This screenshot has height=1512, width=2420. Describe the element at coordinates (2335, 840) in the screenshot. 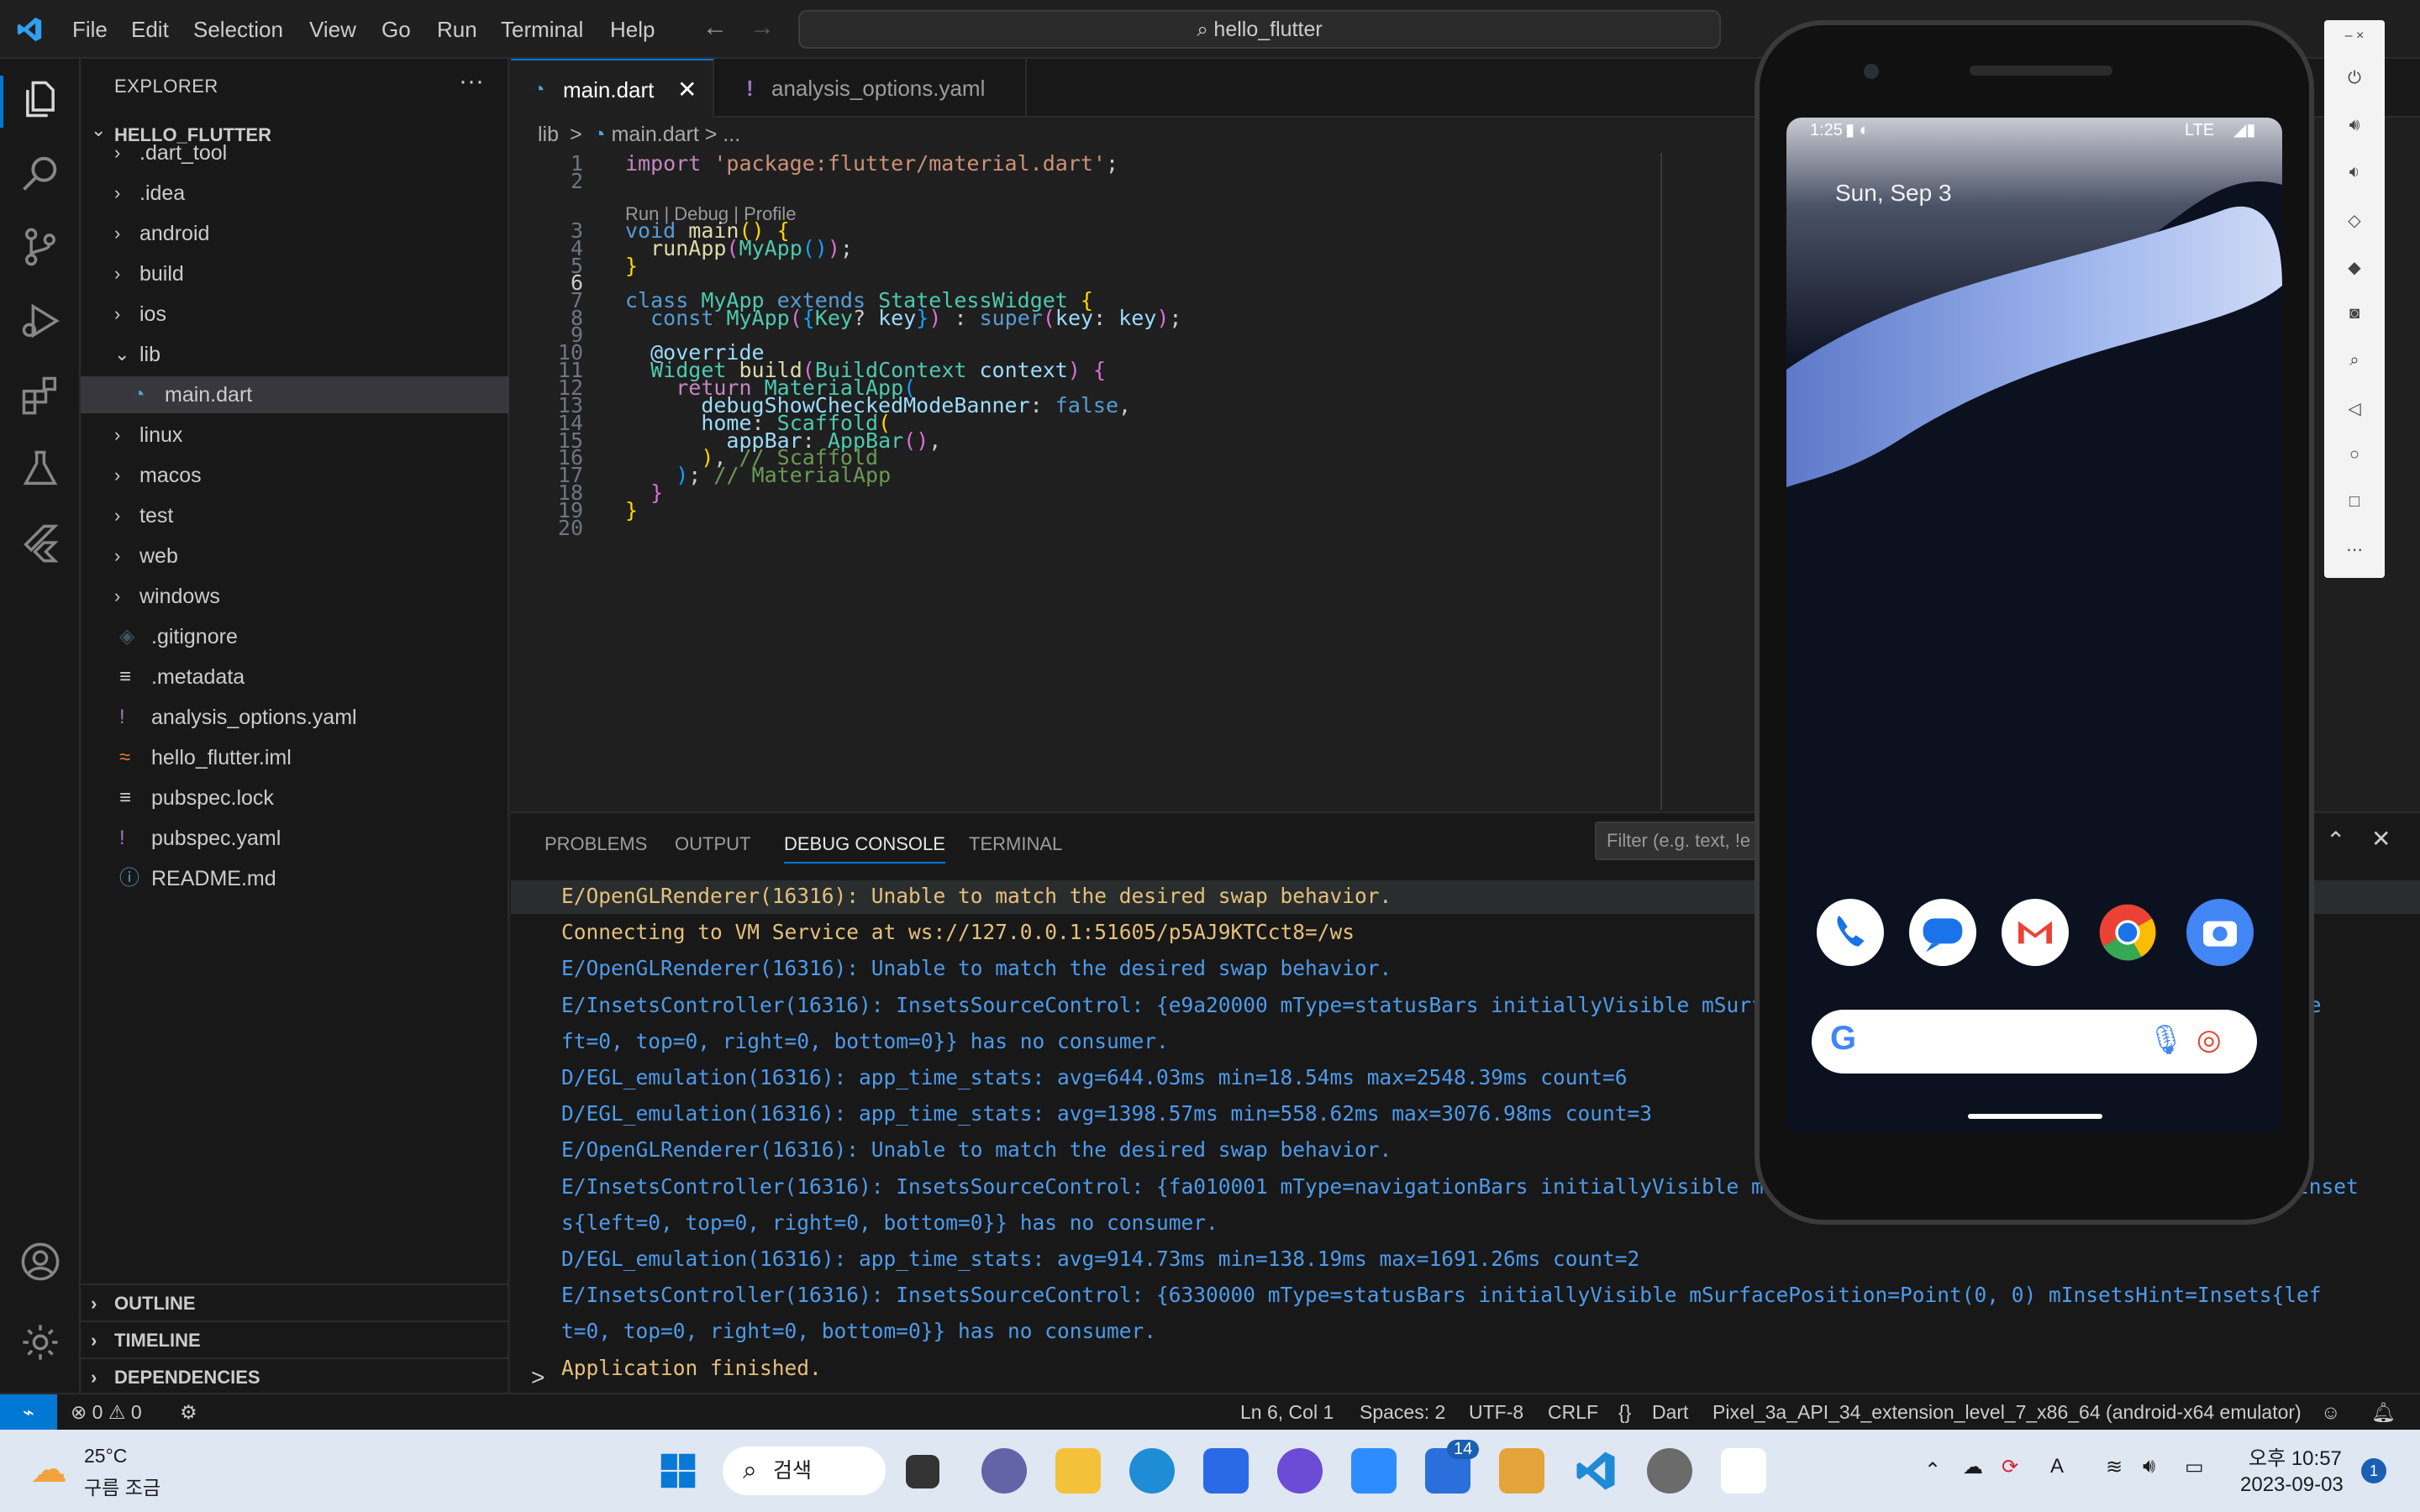

I see `maximize-panel-icon: ⌃` at that location.